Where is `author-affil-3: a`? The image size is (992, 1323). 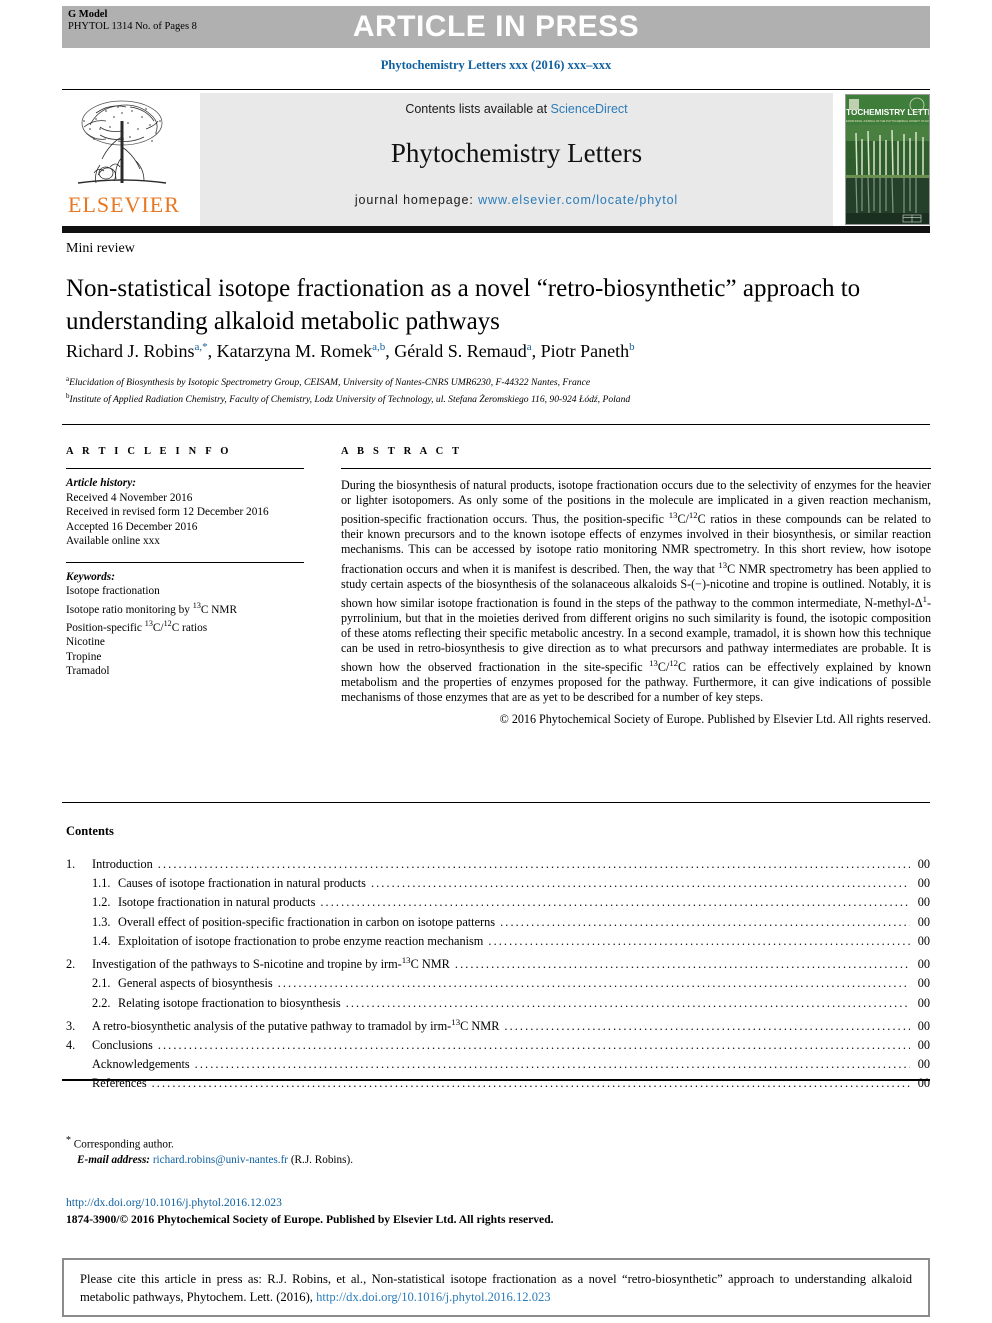
author-affil-3: a is located at coordinates (529, 347).